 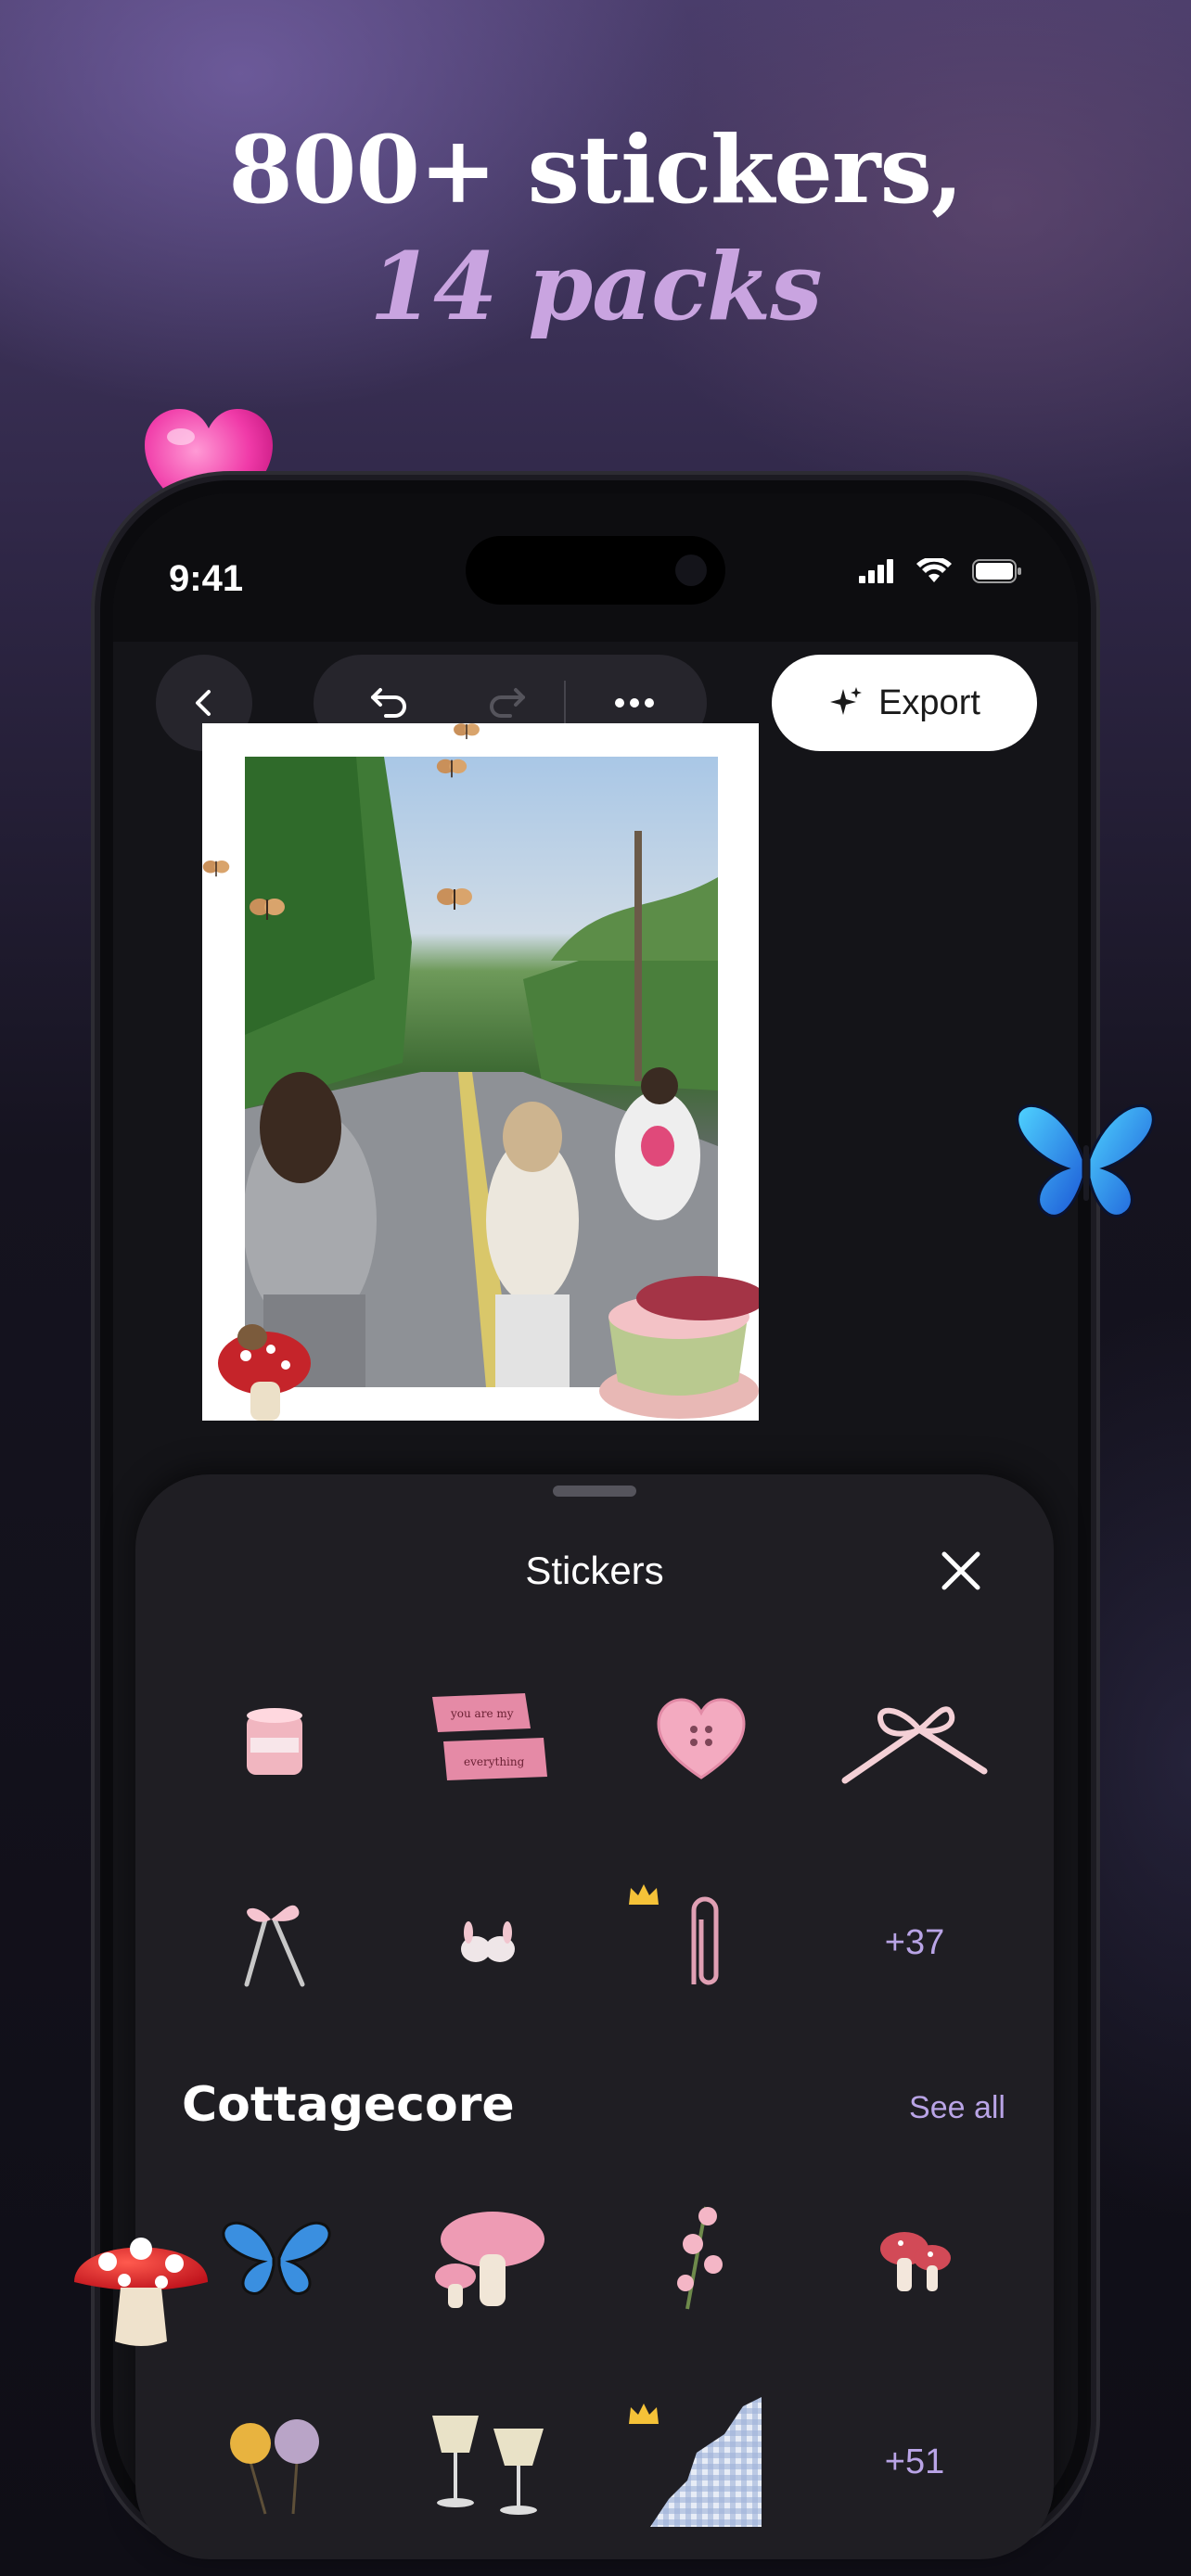 I want to click on redo-icon, so click(x=508, y=703).